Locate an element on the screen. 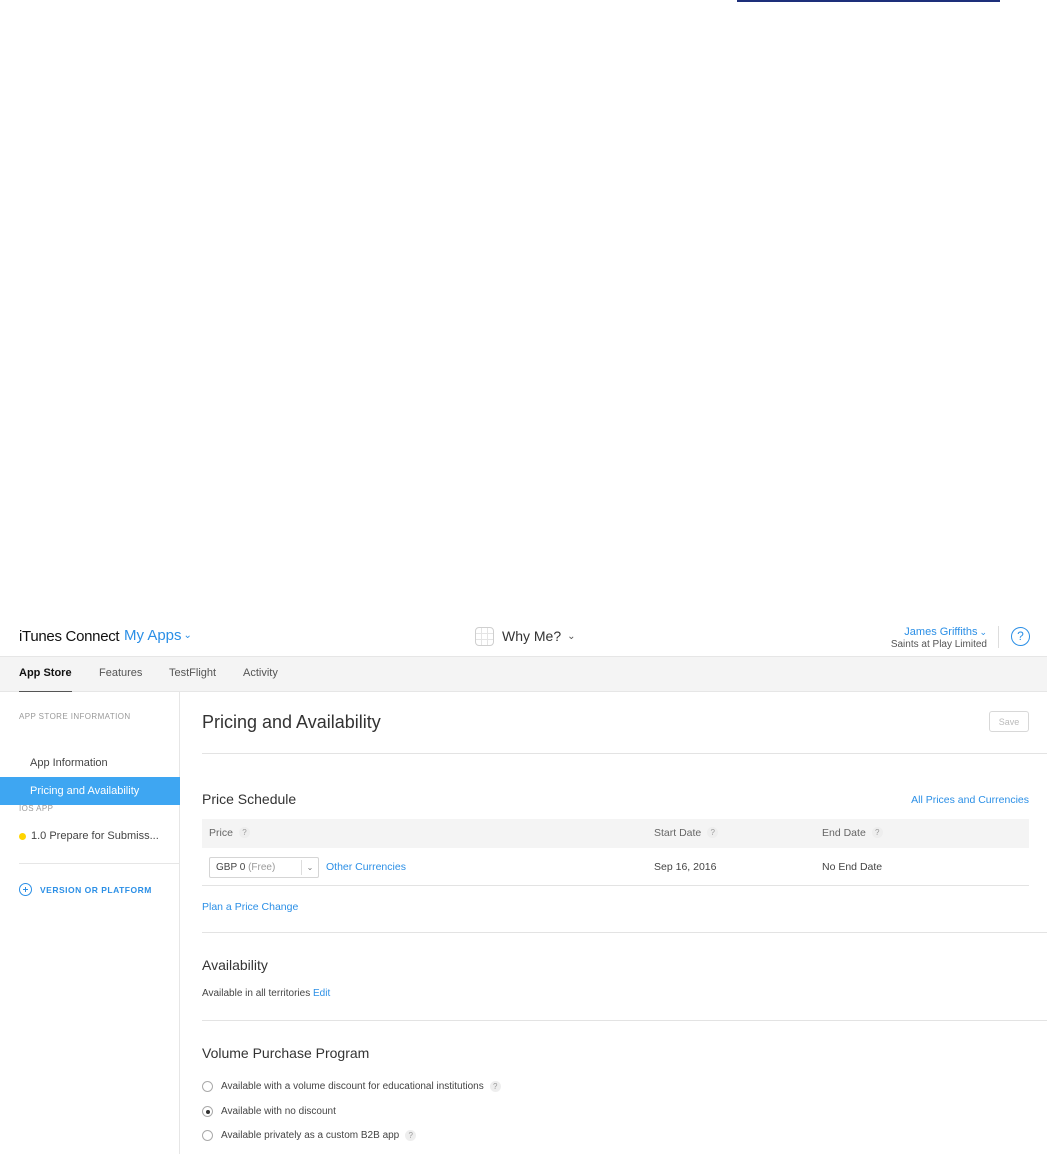 This screenshot has width=1047, height=1154. price-header-label: Price is located at coordinates (221, 833).